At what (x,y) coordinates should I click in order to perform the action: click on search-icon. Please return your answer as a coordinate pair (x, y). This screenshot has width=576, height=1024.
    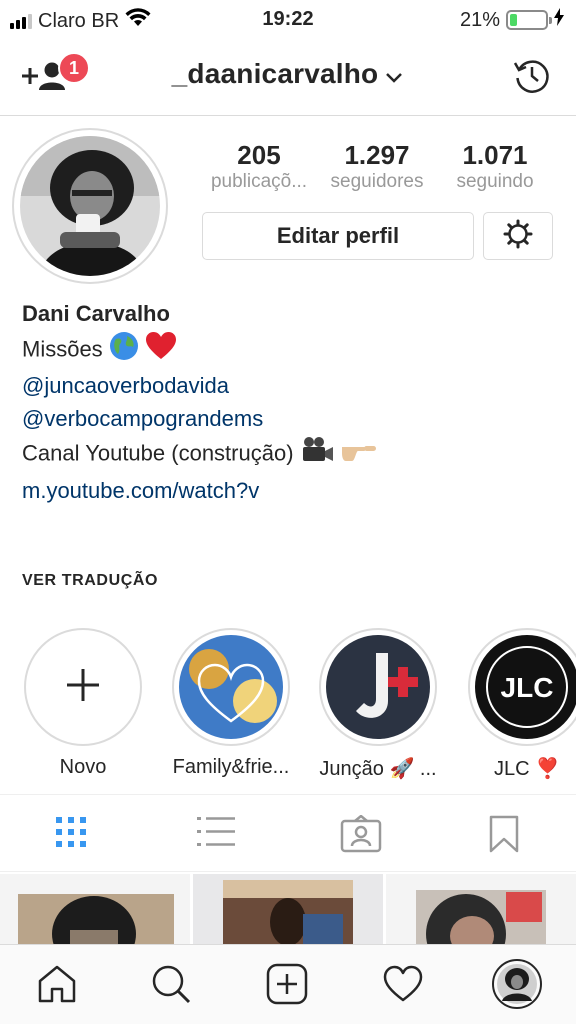
    Looking at the image, I should click on (171, 986).